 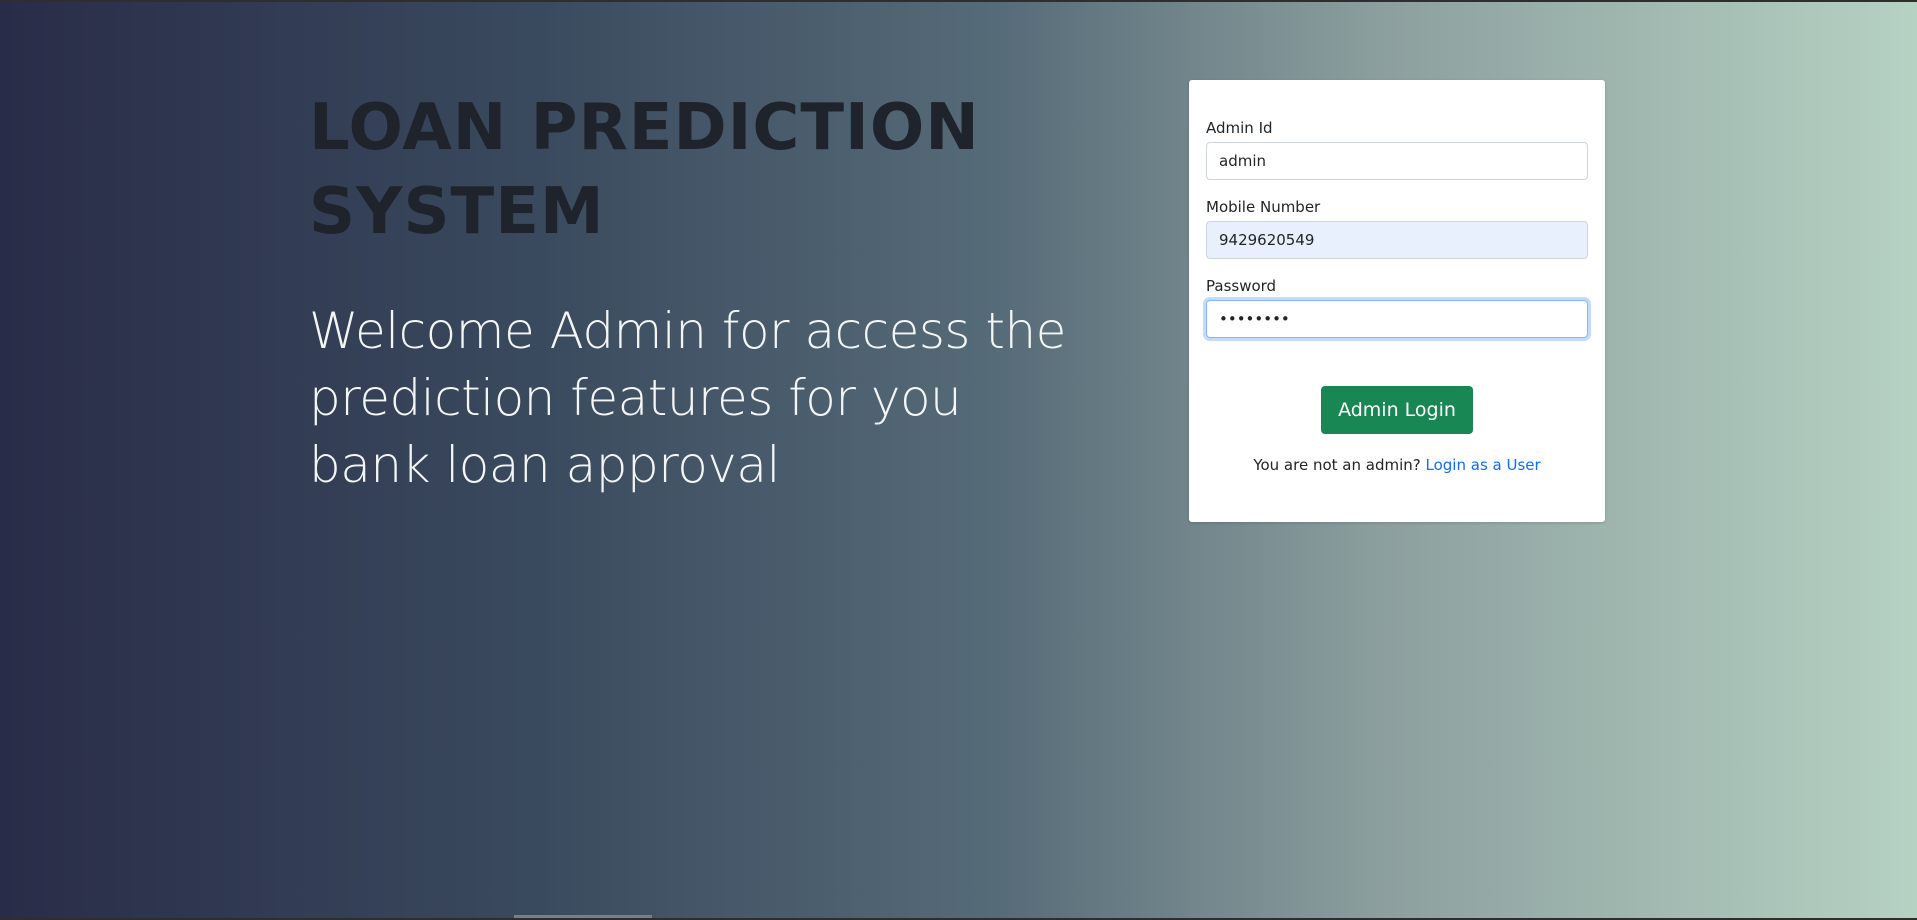 I want to click on mobile-number-label: Mobile Number, so click(x=1263, y=207).